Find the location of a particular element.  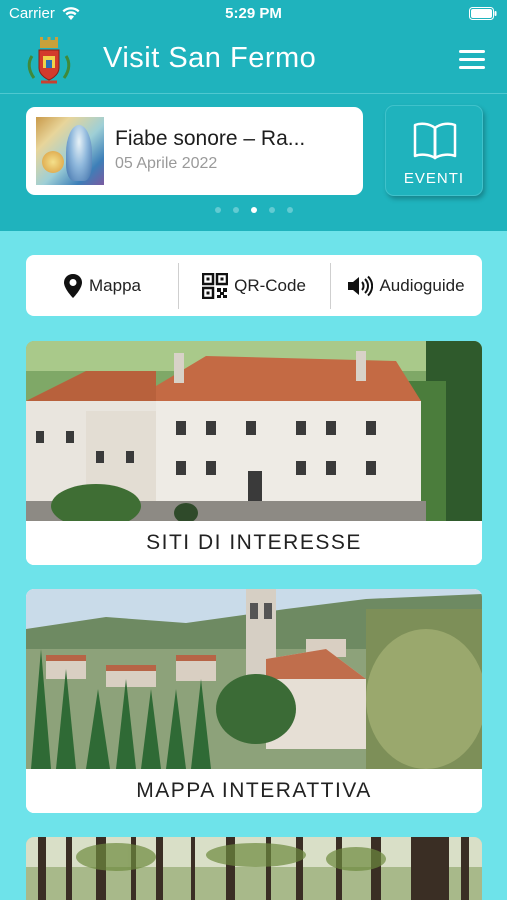

page-dot-active is located at coordinates (253, 210).